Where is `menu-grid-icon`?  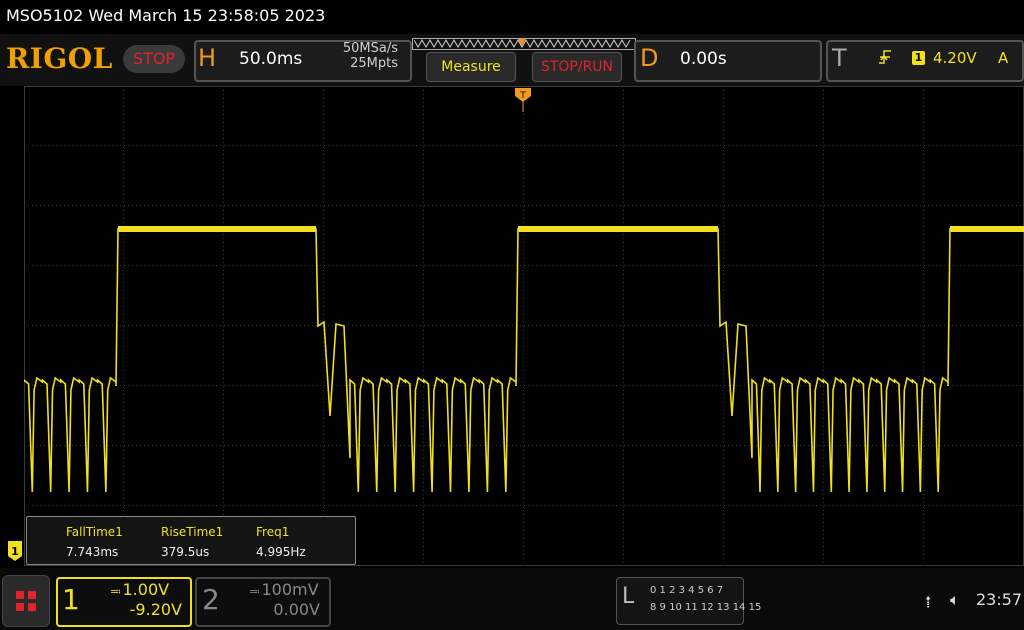
menu-grid-icon is located at coordinates (26, 601).